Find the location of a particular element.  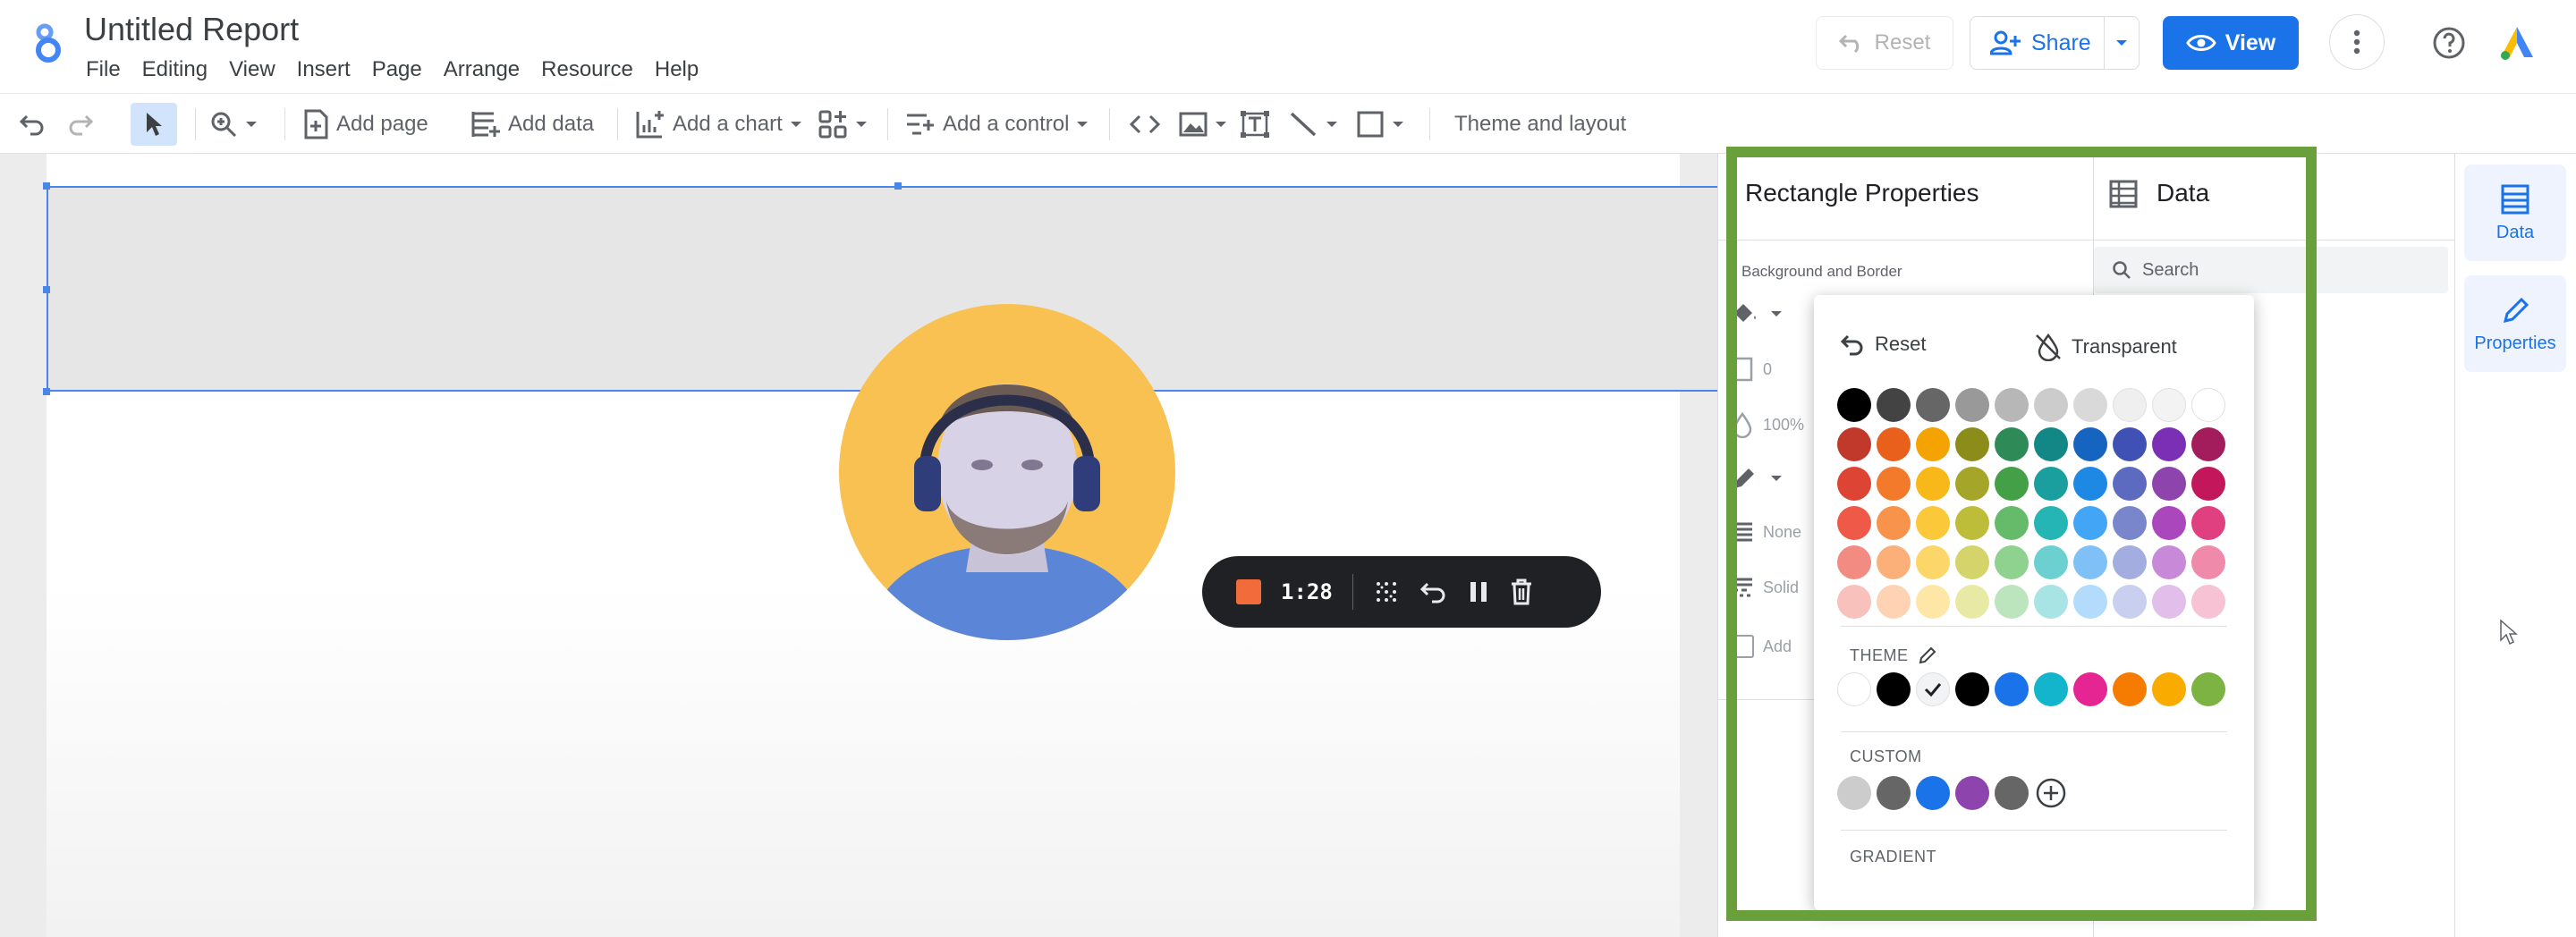

redo-icon is located at coordinates (79, 124).